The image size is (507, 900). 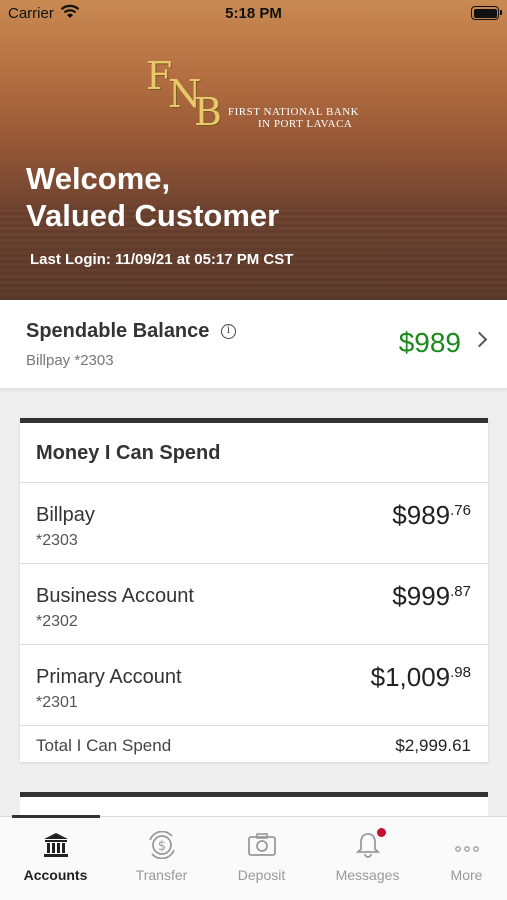 I want to click on account-name: Business Account, so click(x=115, y=596).